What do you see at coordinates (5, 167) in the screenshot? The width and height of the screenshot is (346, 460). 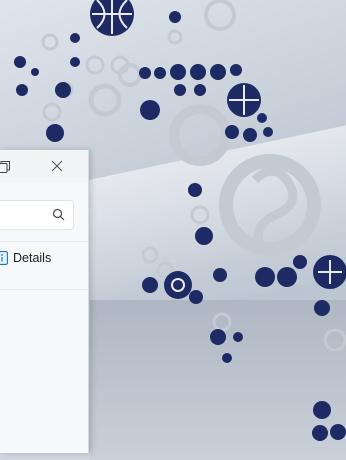 I see `restore-icon` at bounding box center [5, 167].